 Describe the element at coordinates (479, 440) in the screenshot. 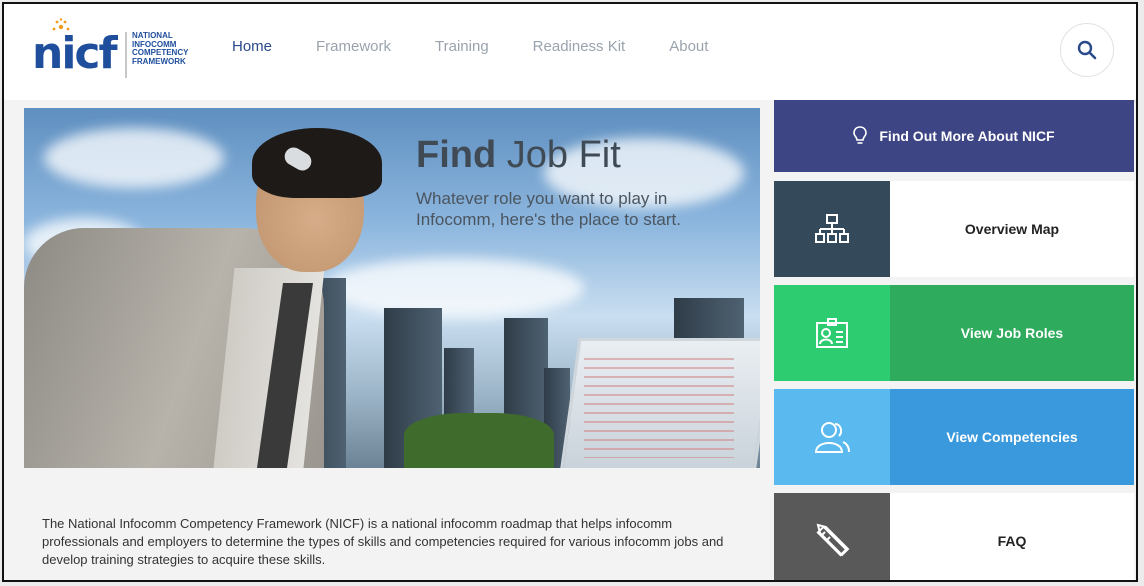

I see `trees-shape` at that location.